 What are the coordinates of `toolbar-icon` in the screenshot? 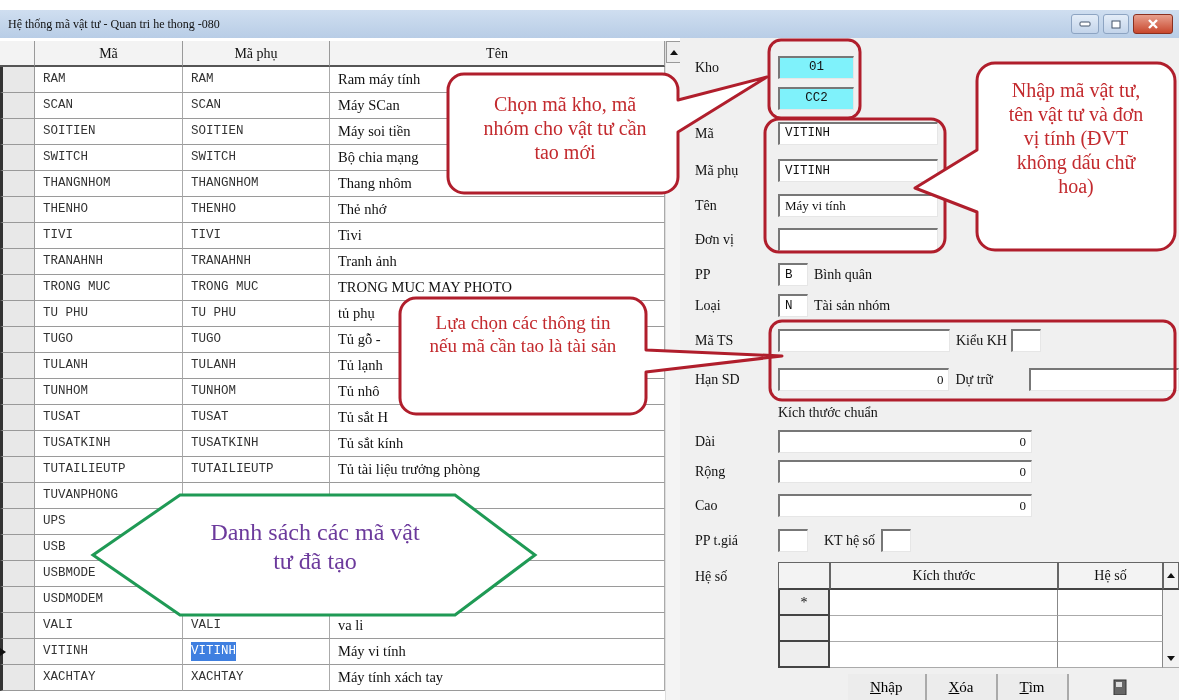 It's located at (1119, 687).